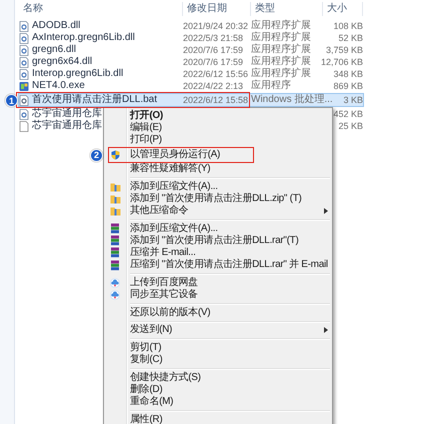 This screenshot has width=440, height=424. Describe the element at coordinates (348, 86) in the screenshot. I see `file-size: 869 KB` at that location.